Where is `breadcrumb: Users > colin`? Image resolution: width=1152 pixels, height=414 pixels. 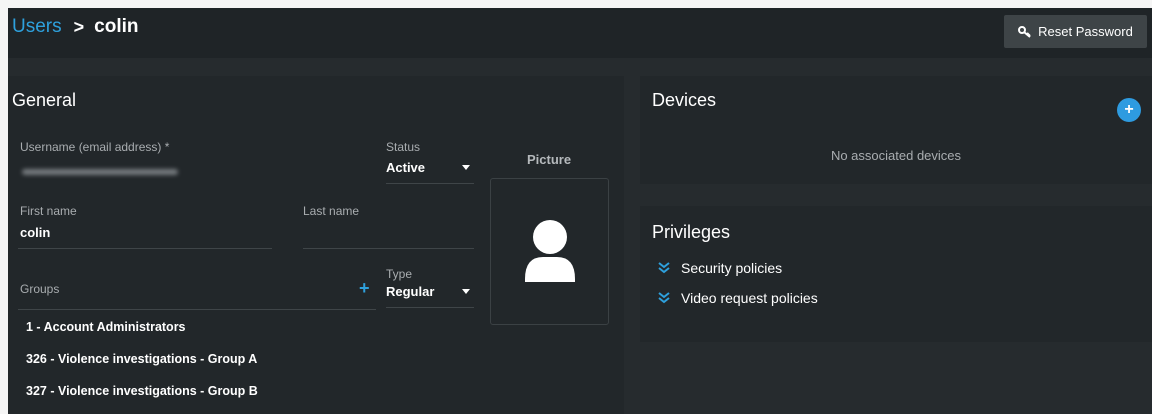 breadcrumb: Users > colin is located at coordinates (75, 27).